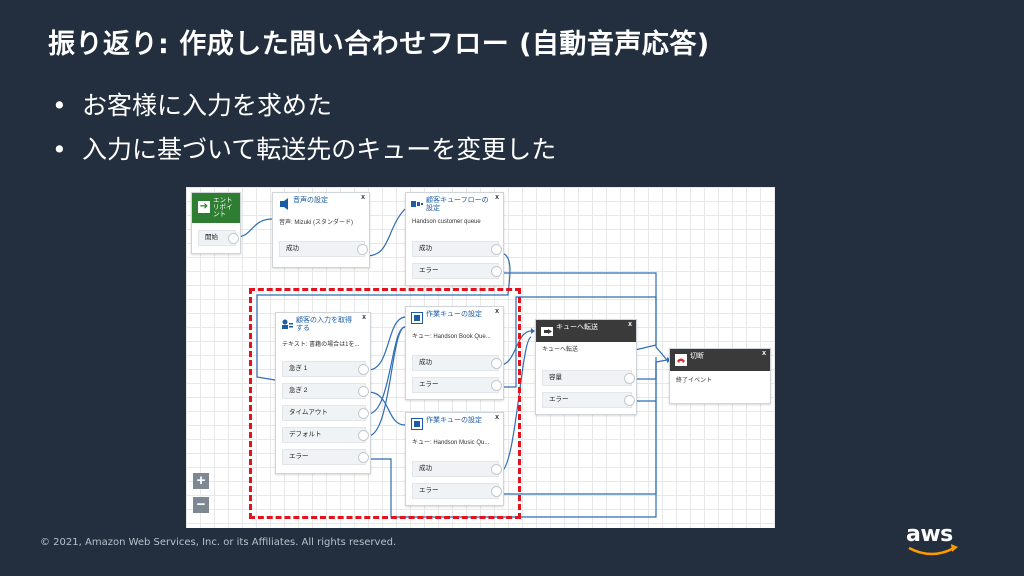 The height and width of the screenshot is (576, 1024). I want to click on zoom-in-button: +, so click(201, 481).